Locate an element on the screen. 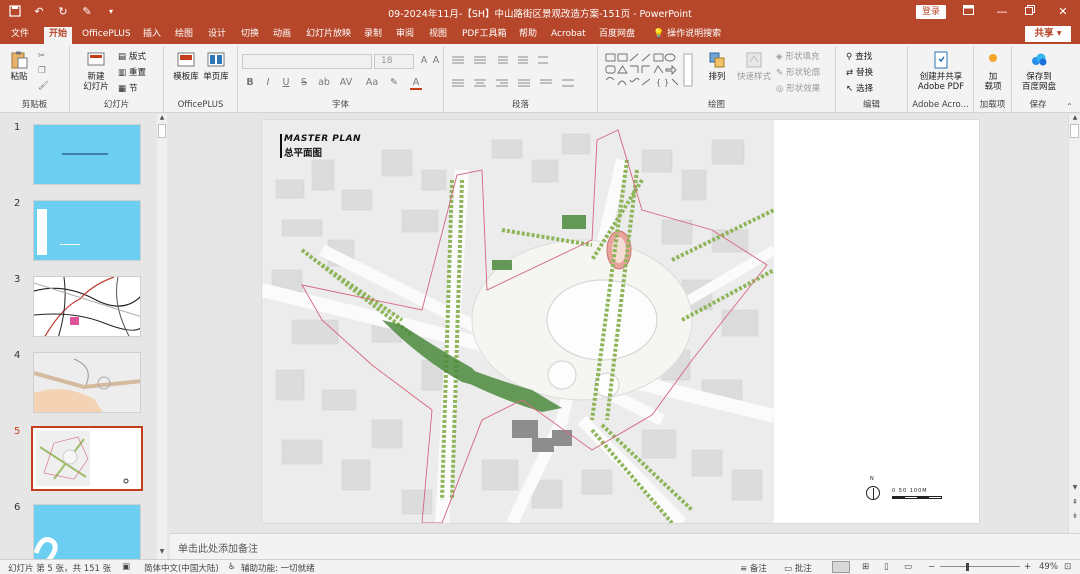 The image size is (1080, 574). slide-sorter-icon: ⊞ is located at coordinates (865, 567).